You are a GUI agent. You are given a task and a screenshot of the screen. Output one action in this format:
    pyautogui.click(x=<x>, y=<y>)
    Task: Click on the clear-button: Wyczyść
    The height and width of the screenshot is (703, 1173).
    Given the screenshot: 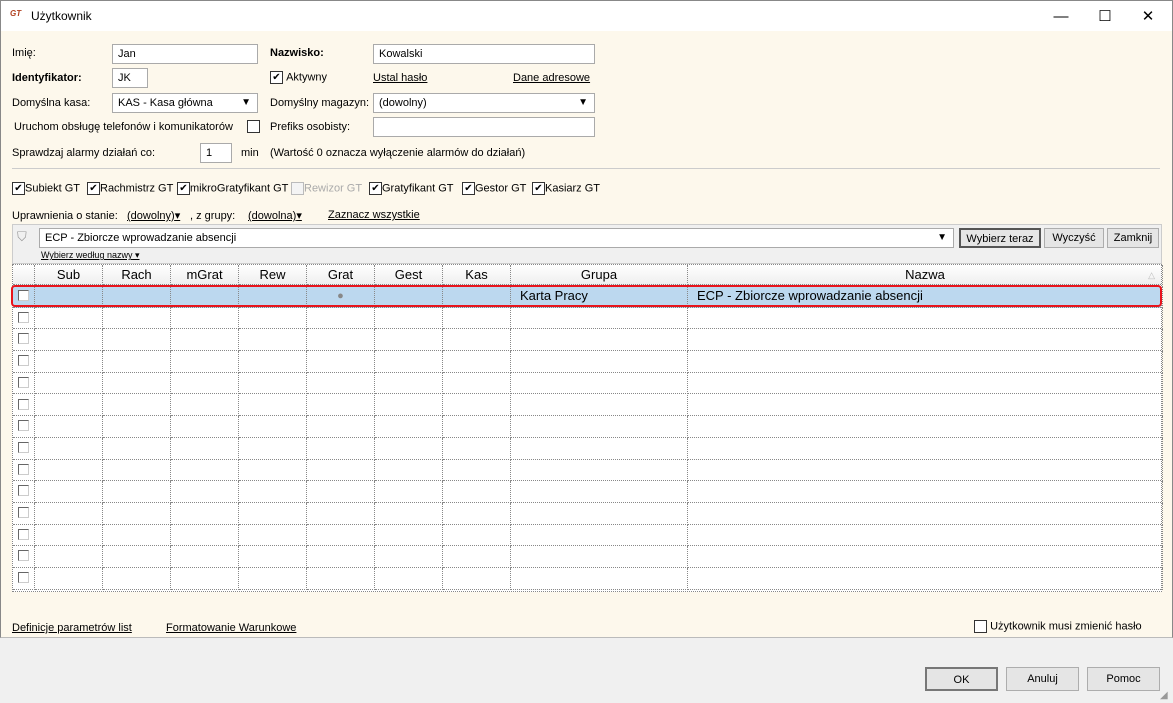 What is the action you would take?
    pyautogui.click(x=1074, y=238)
    